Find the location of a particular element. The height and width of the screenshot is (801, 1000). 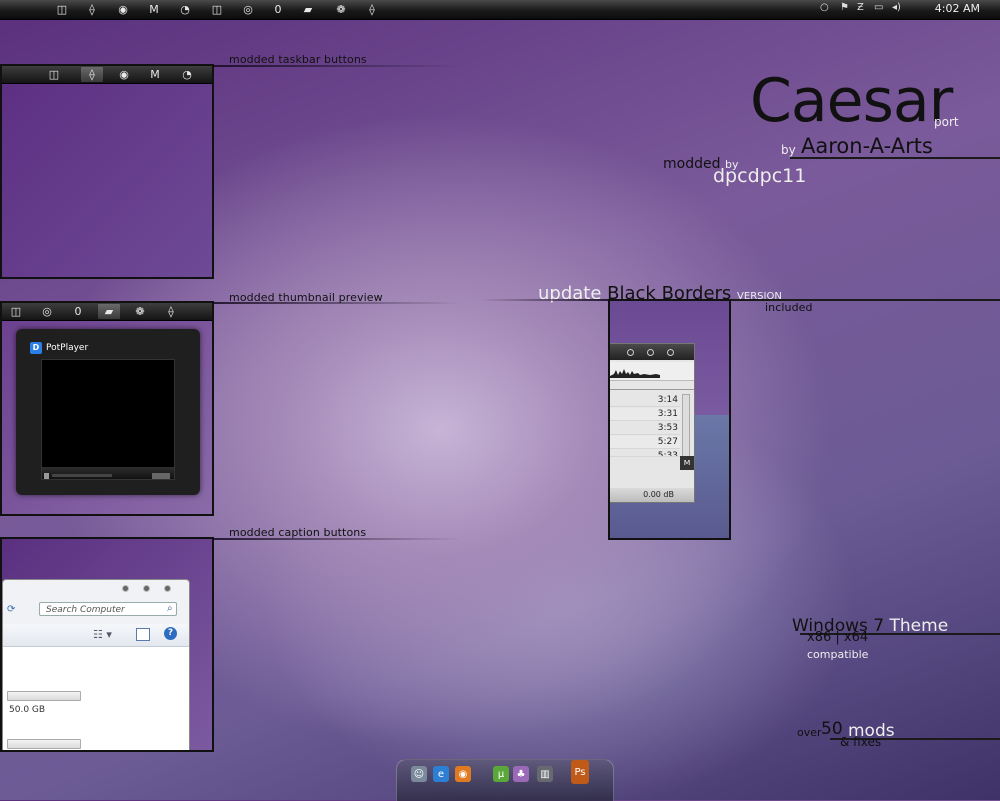

over-label: over is located at coordinates (809, 732).